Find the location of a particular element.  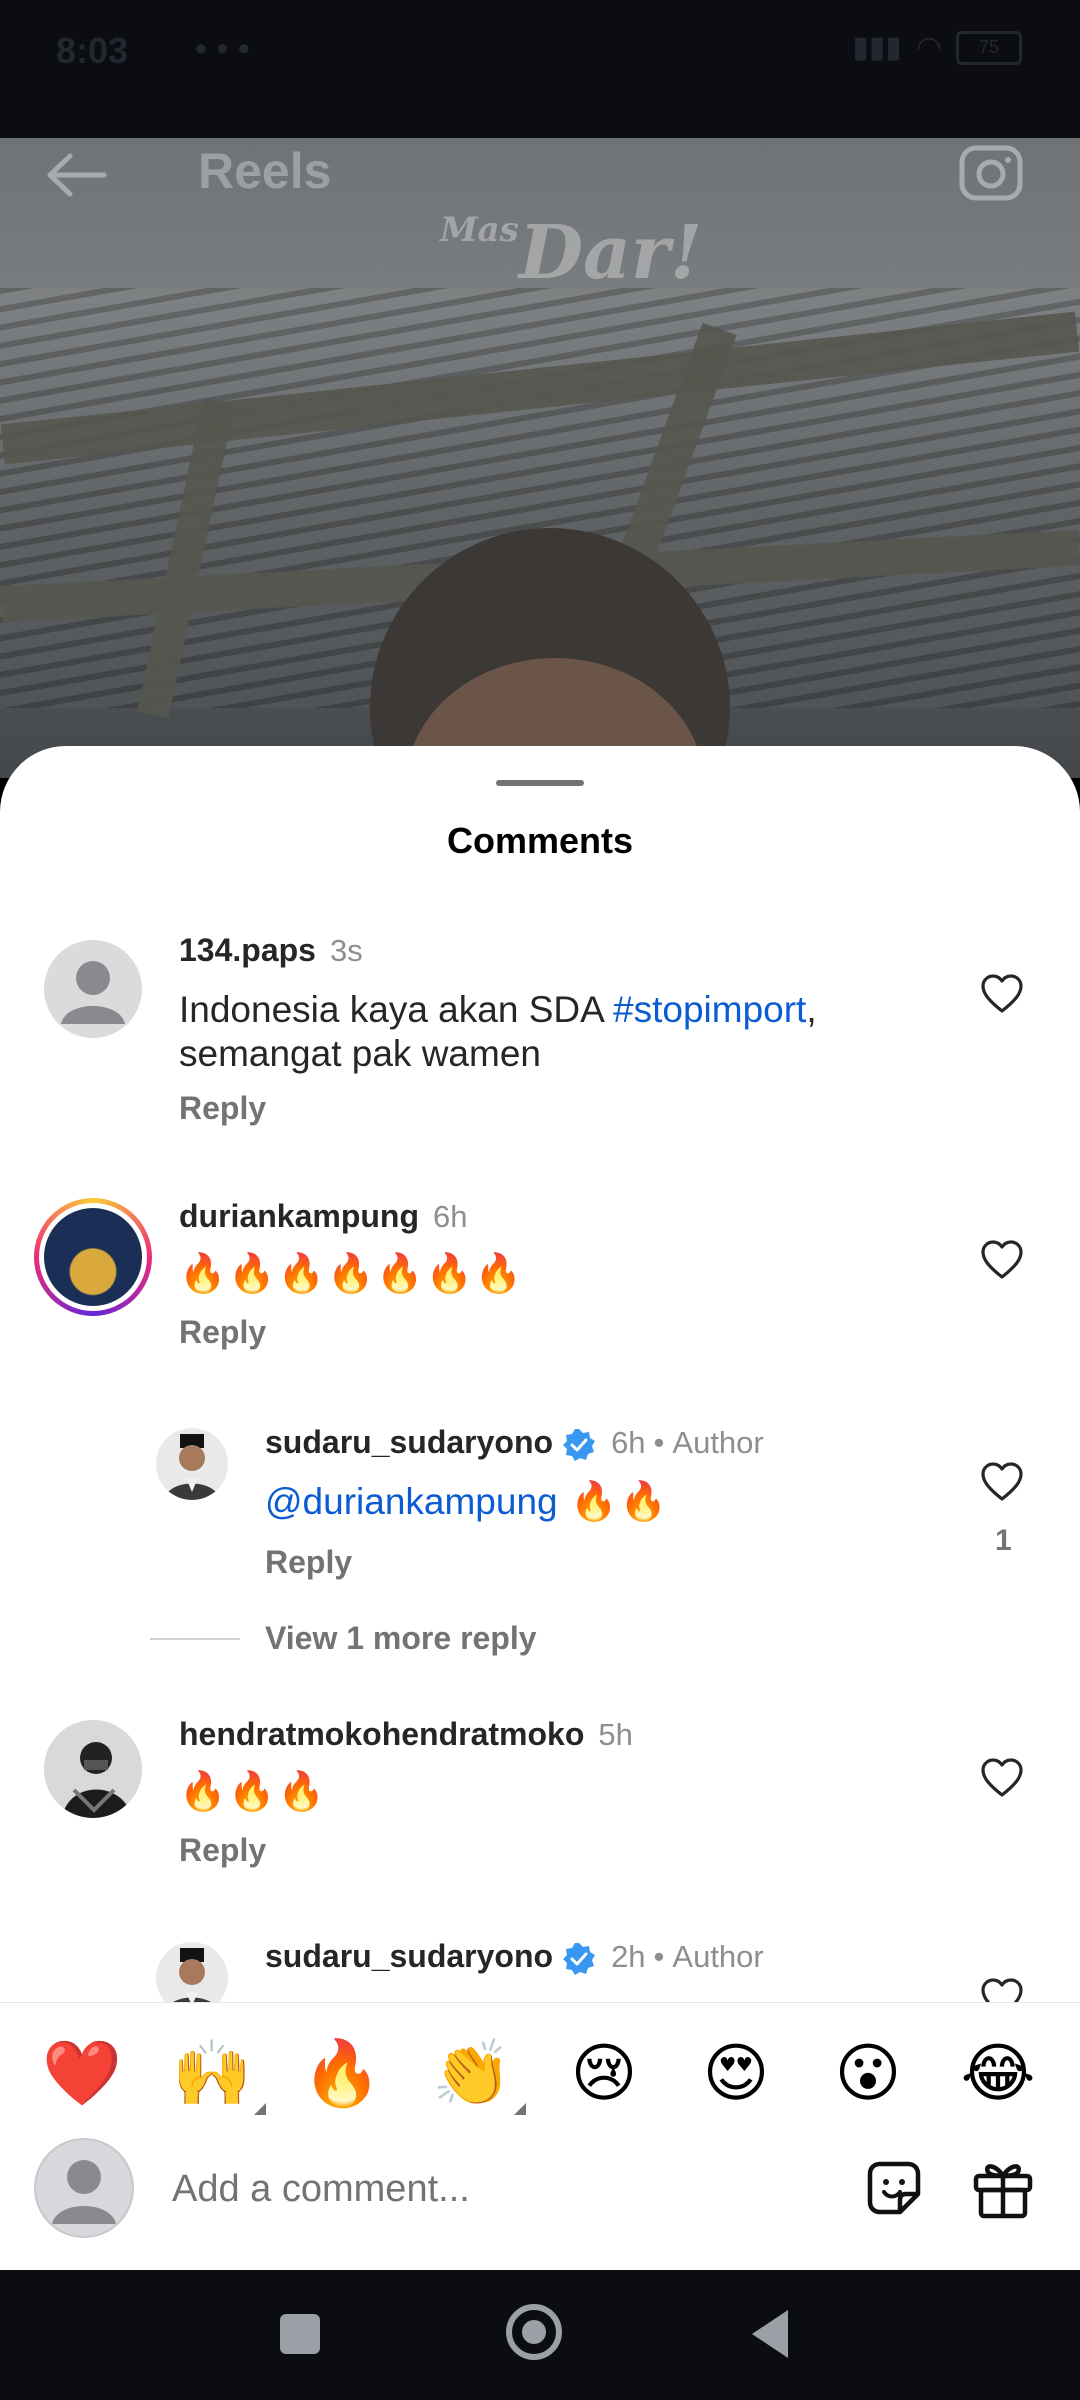

reaction-heart-eyes: 😍 is located at coordinates (736, 2073).